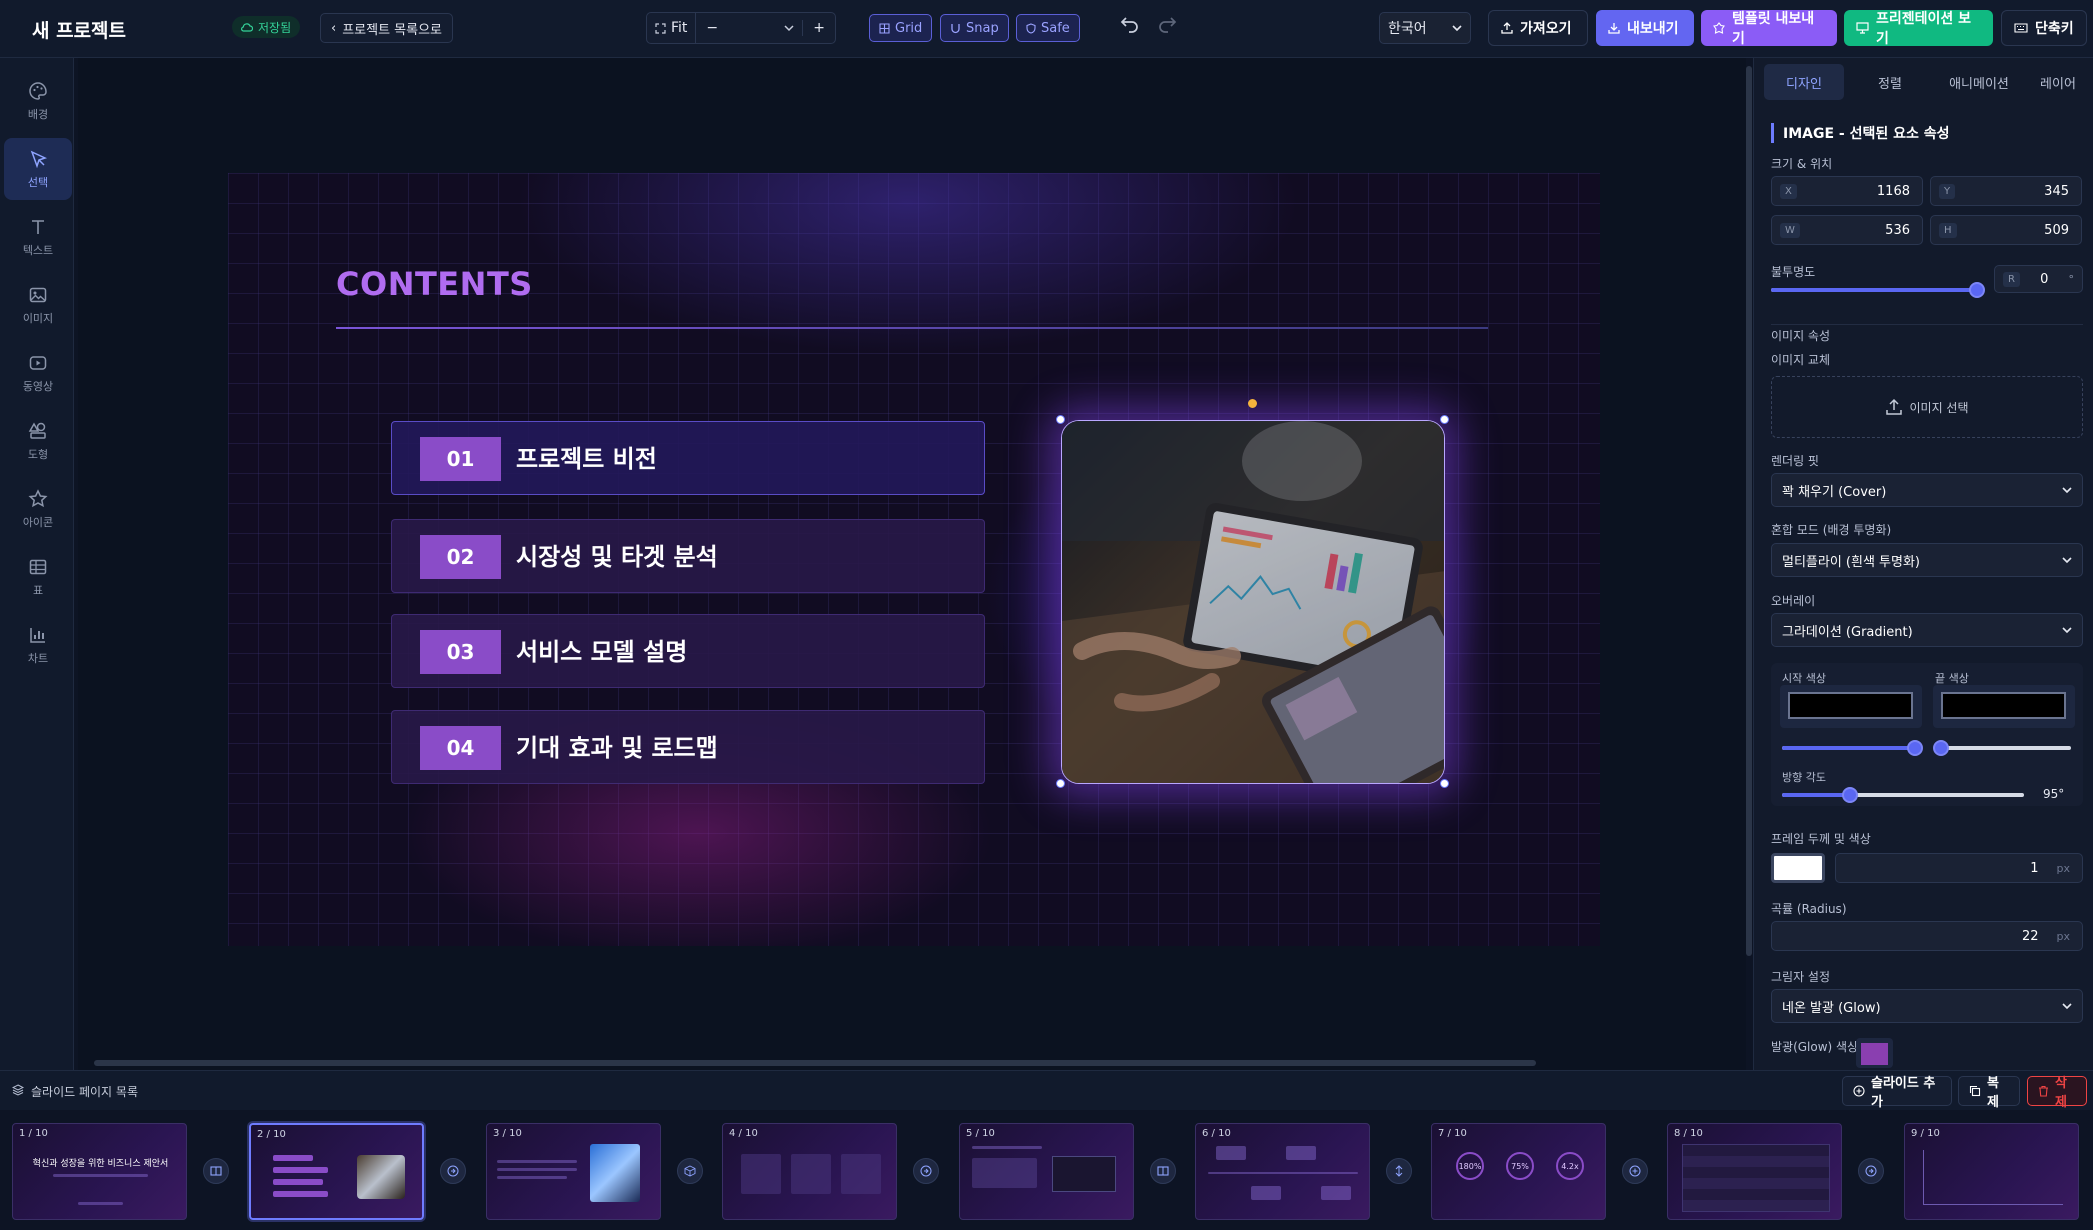 The height and width of the screenshot is (1230, 2093). I want to click on resize-handle-bottom-left, so click(1060, 783).